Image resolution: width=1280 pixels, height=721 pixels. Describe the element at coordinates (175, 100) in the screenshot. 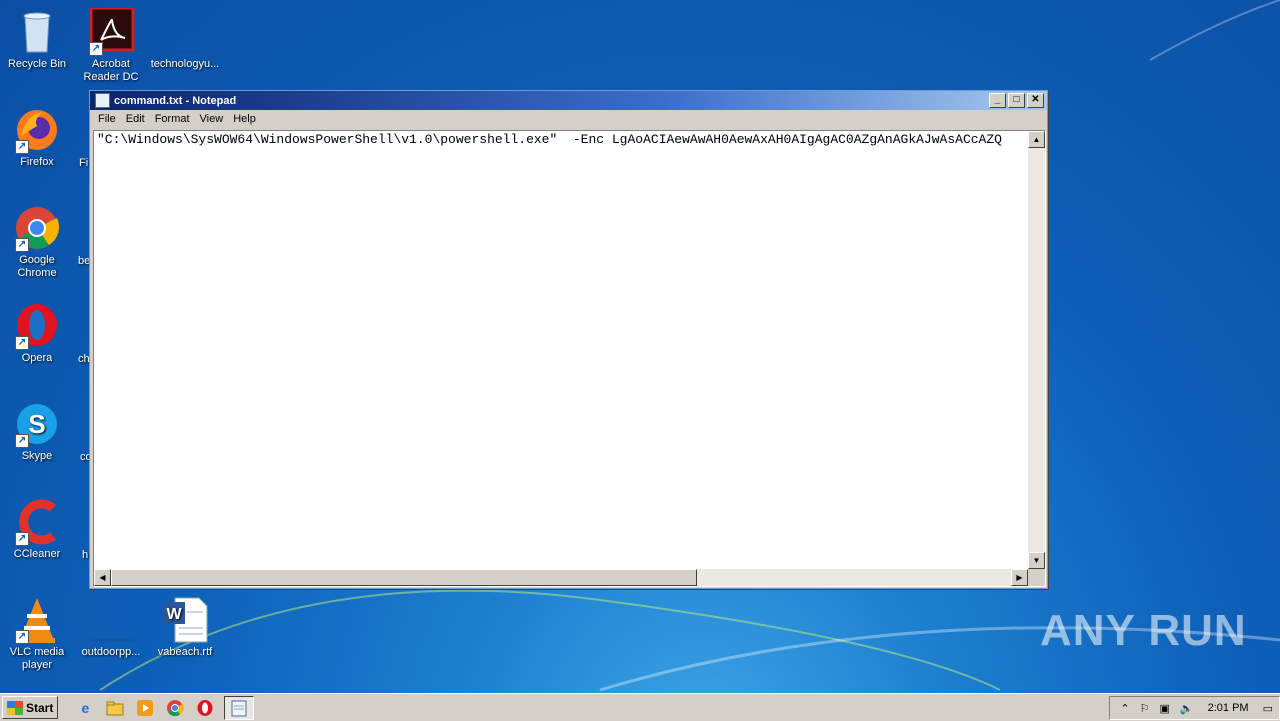

I see `window-title: command.txt - Notepad` at that location.